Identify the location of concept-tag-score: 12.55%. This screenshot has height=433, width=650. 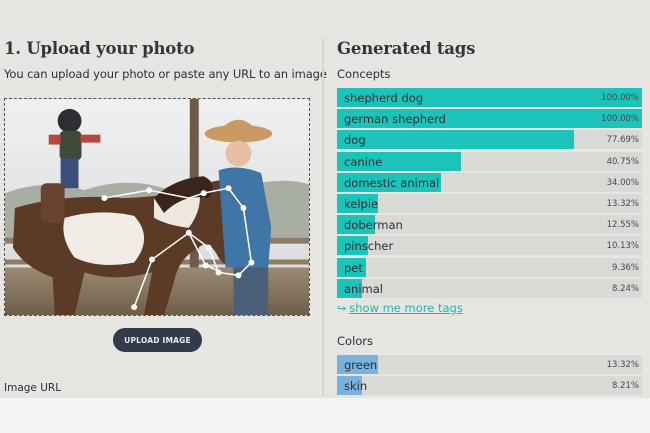
(622, 225).